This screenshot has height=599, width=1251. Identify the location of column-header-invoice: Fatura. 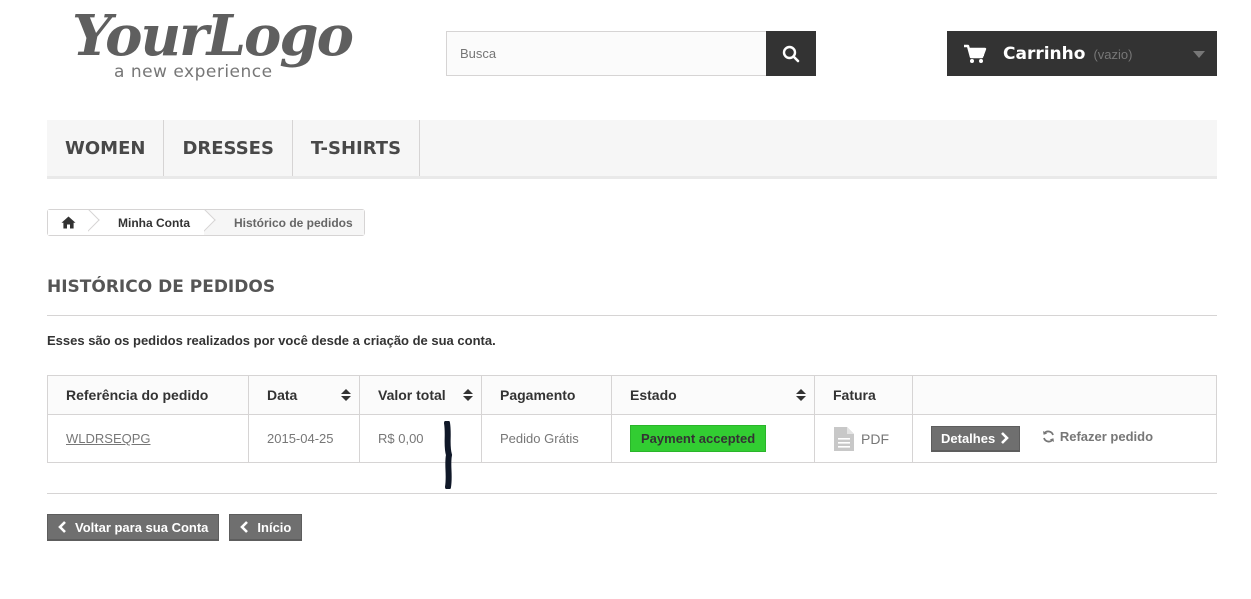
(863, 395).